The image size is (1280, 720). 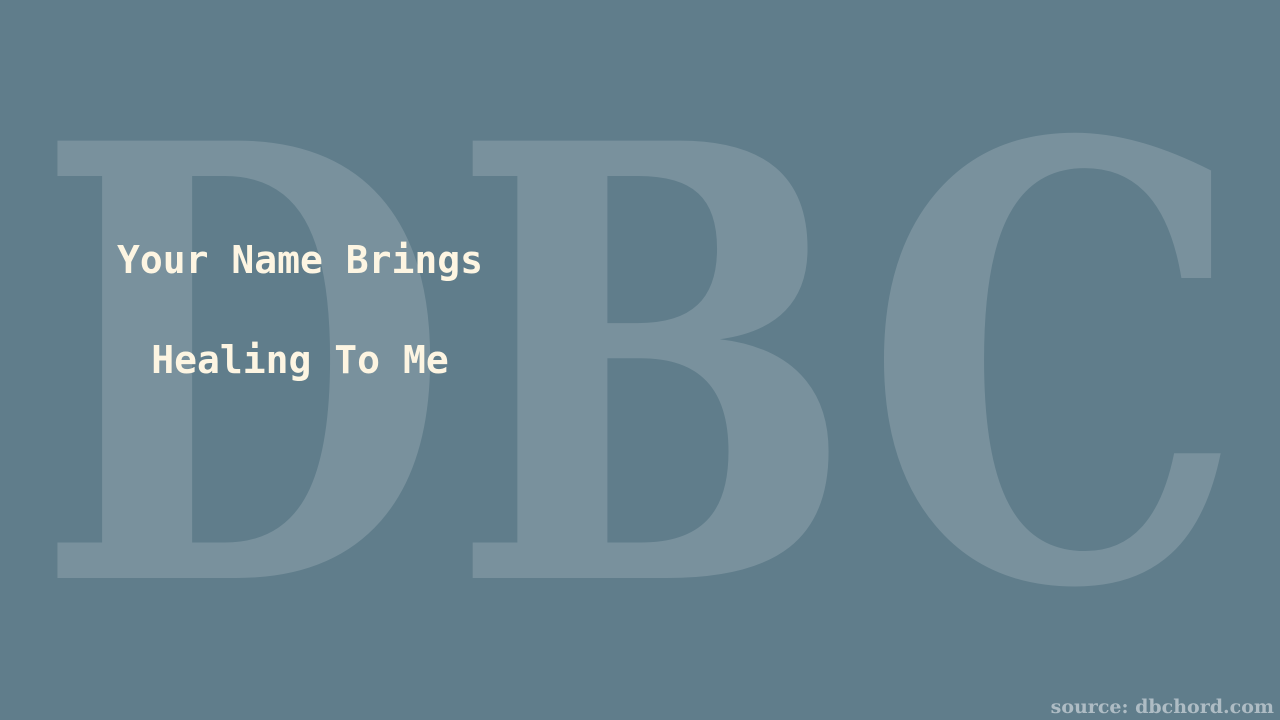 What do you see at coordinates (300, 360) in the screenshot?
I see `song-title-line-2: Healing To Me` at bounding box center [300, 360].